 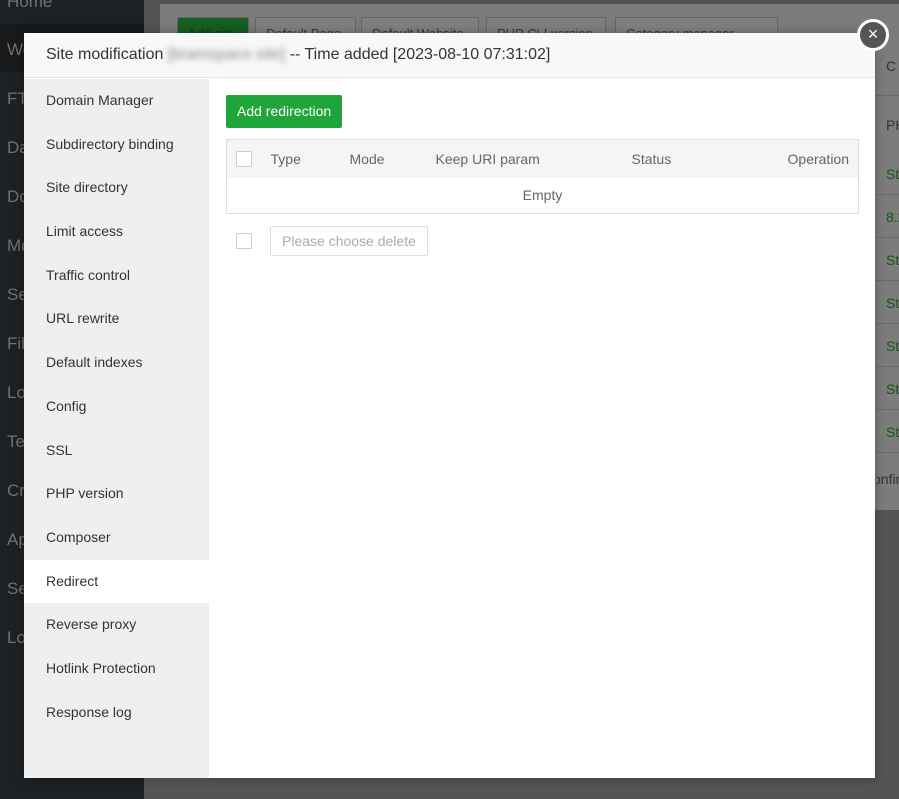 I want to click on site-name: [bramspace.site], so click(x=226, y=54).